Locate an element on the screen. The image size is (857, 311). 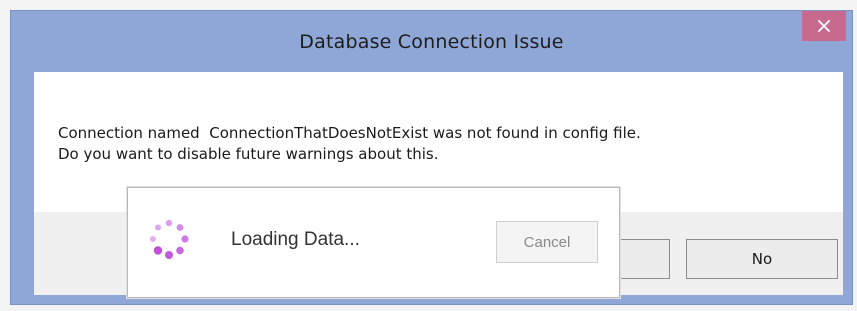
no-button: No is located at coordinates (762, 259).